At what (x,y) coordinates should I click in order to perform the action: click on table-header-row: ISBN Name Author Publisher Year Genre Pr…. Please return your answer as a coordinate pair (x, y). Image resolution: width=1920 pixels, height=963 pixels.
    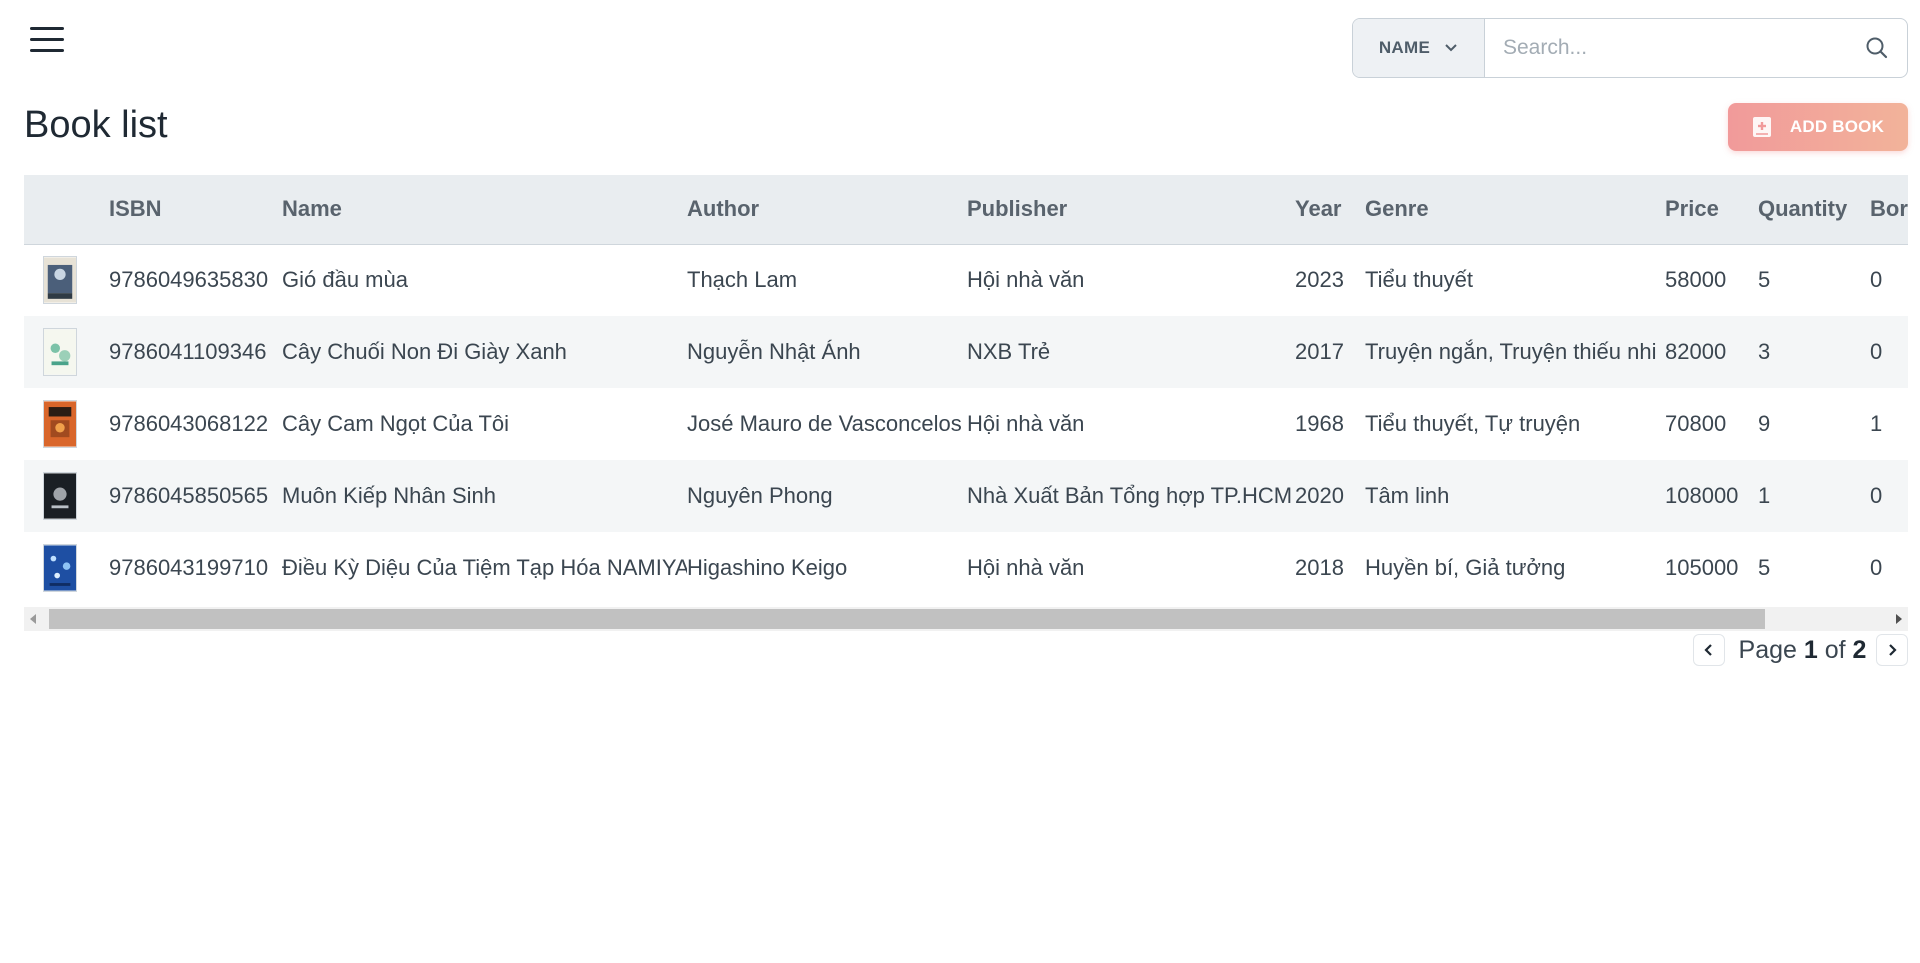
    Looking at the image, I should click on (966, 209).